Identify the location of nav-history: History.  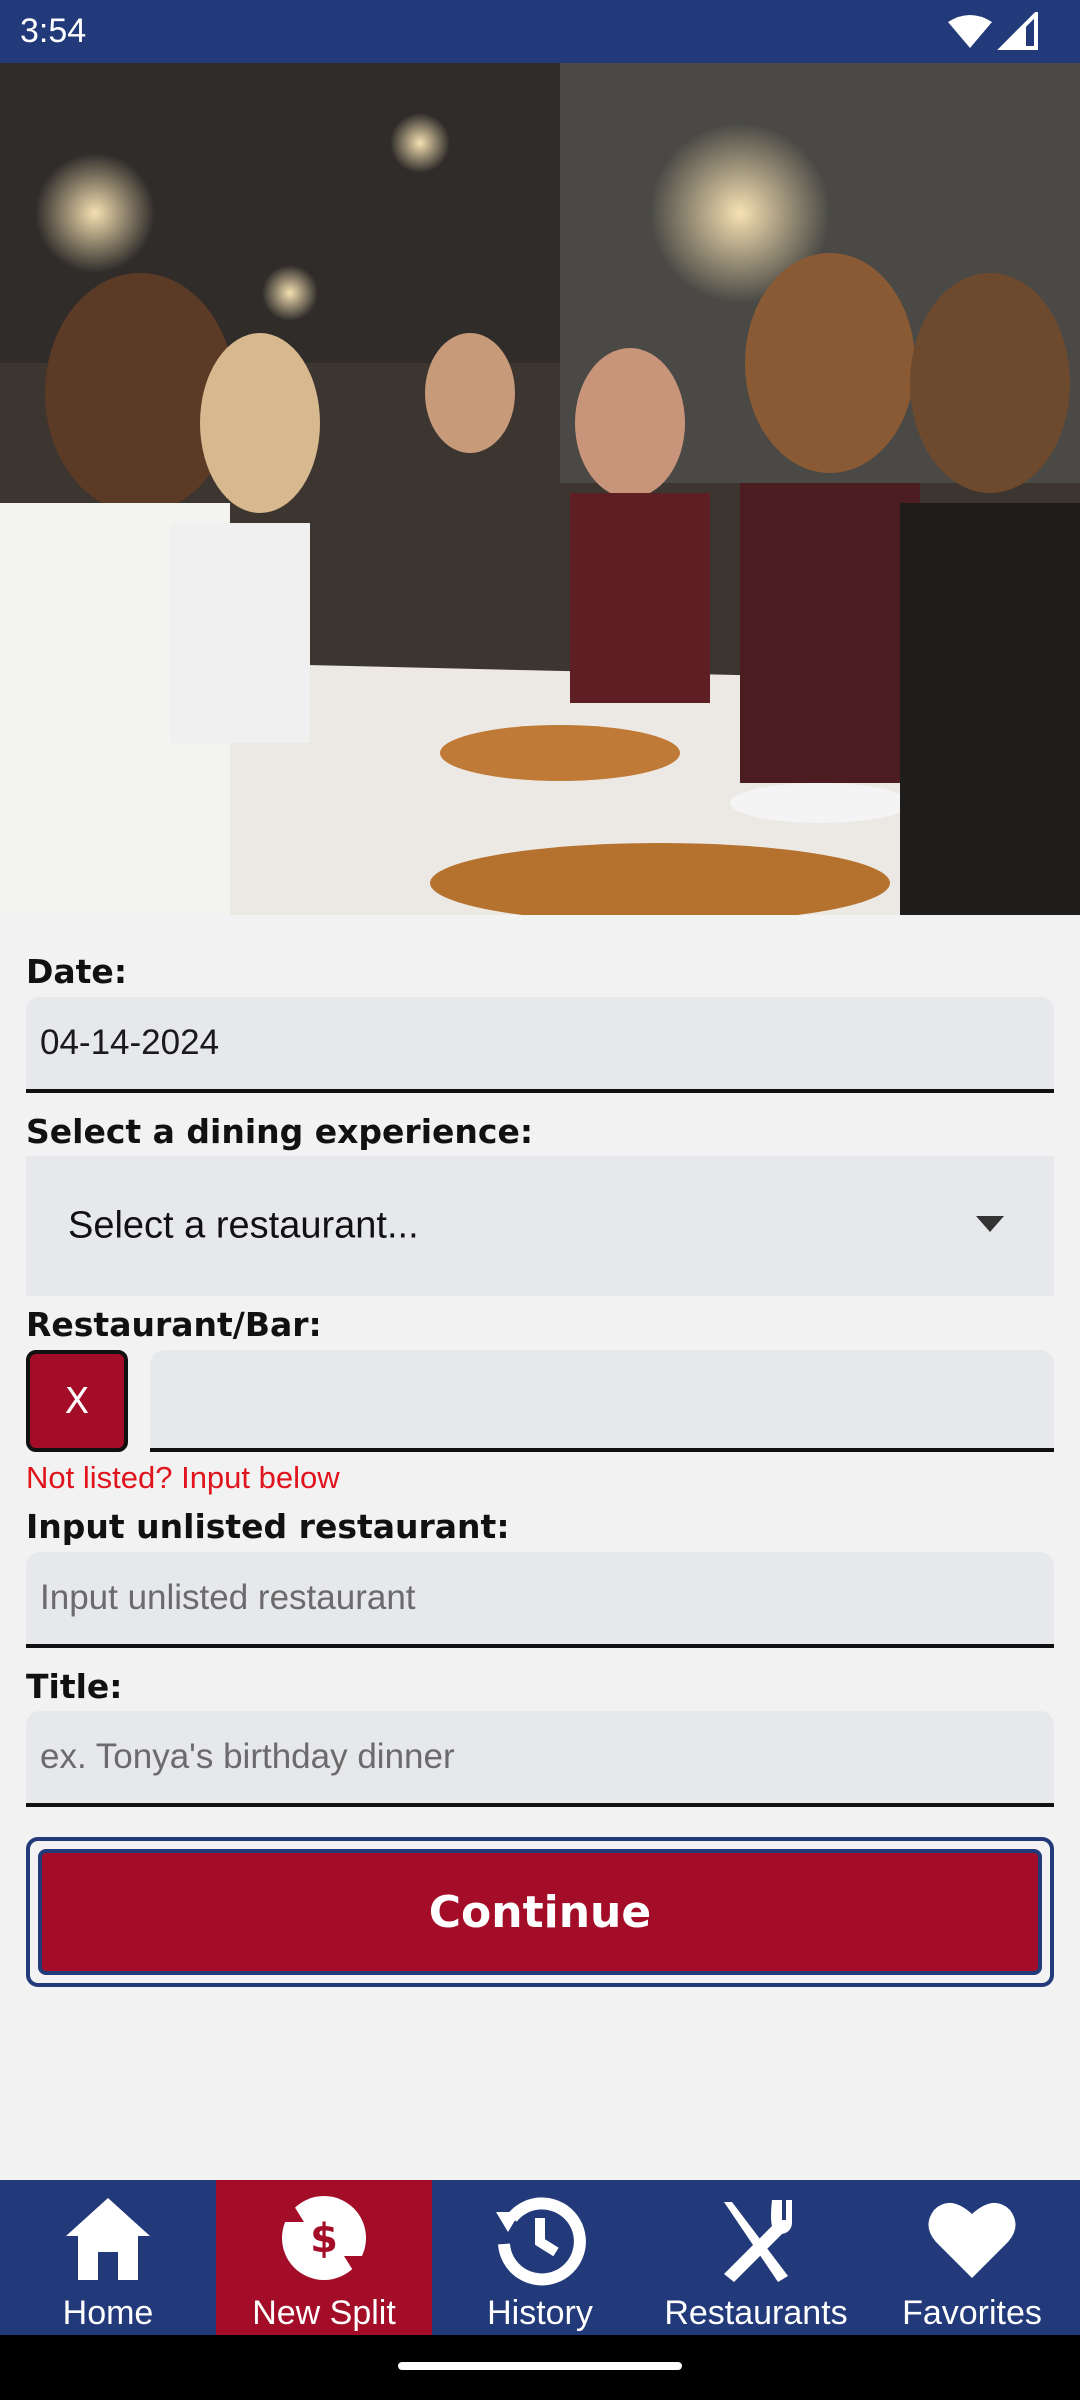
(540, 2257).